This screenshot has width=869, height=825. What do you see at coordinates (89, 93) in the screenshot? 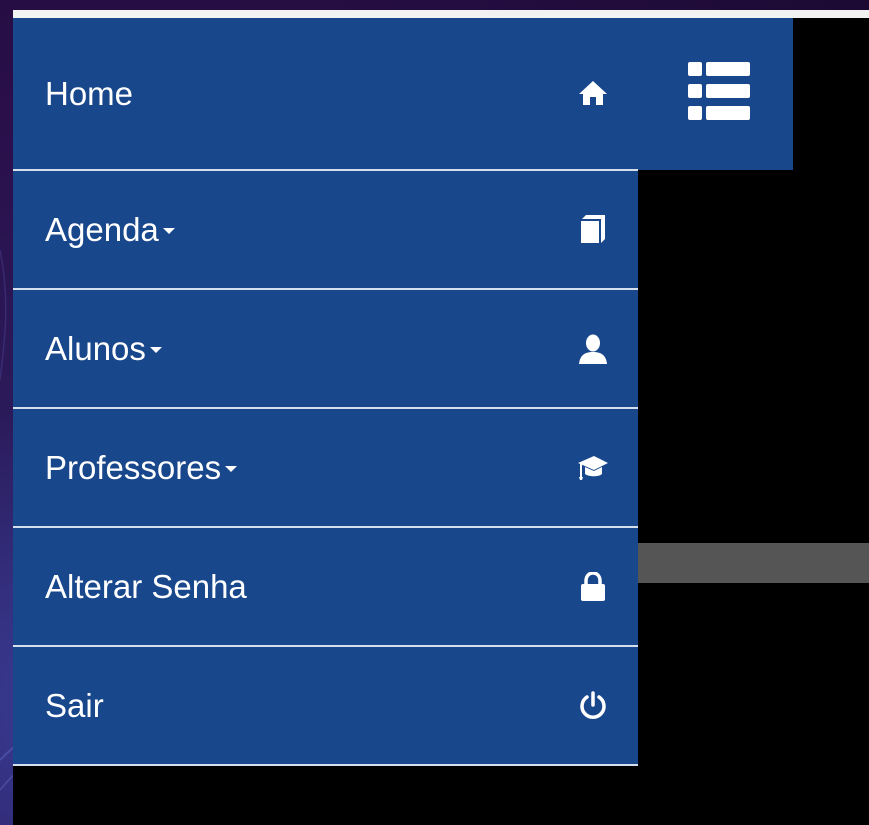
I see `menu-item-home-label: Home` at bounding box center [89, 93].